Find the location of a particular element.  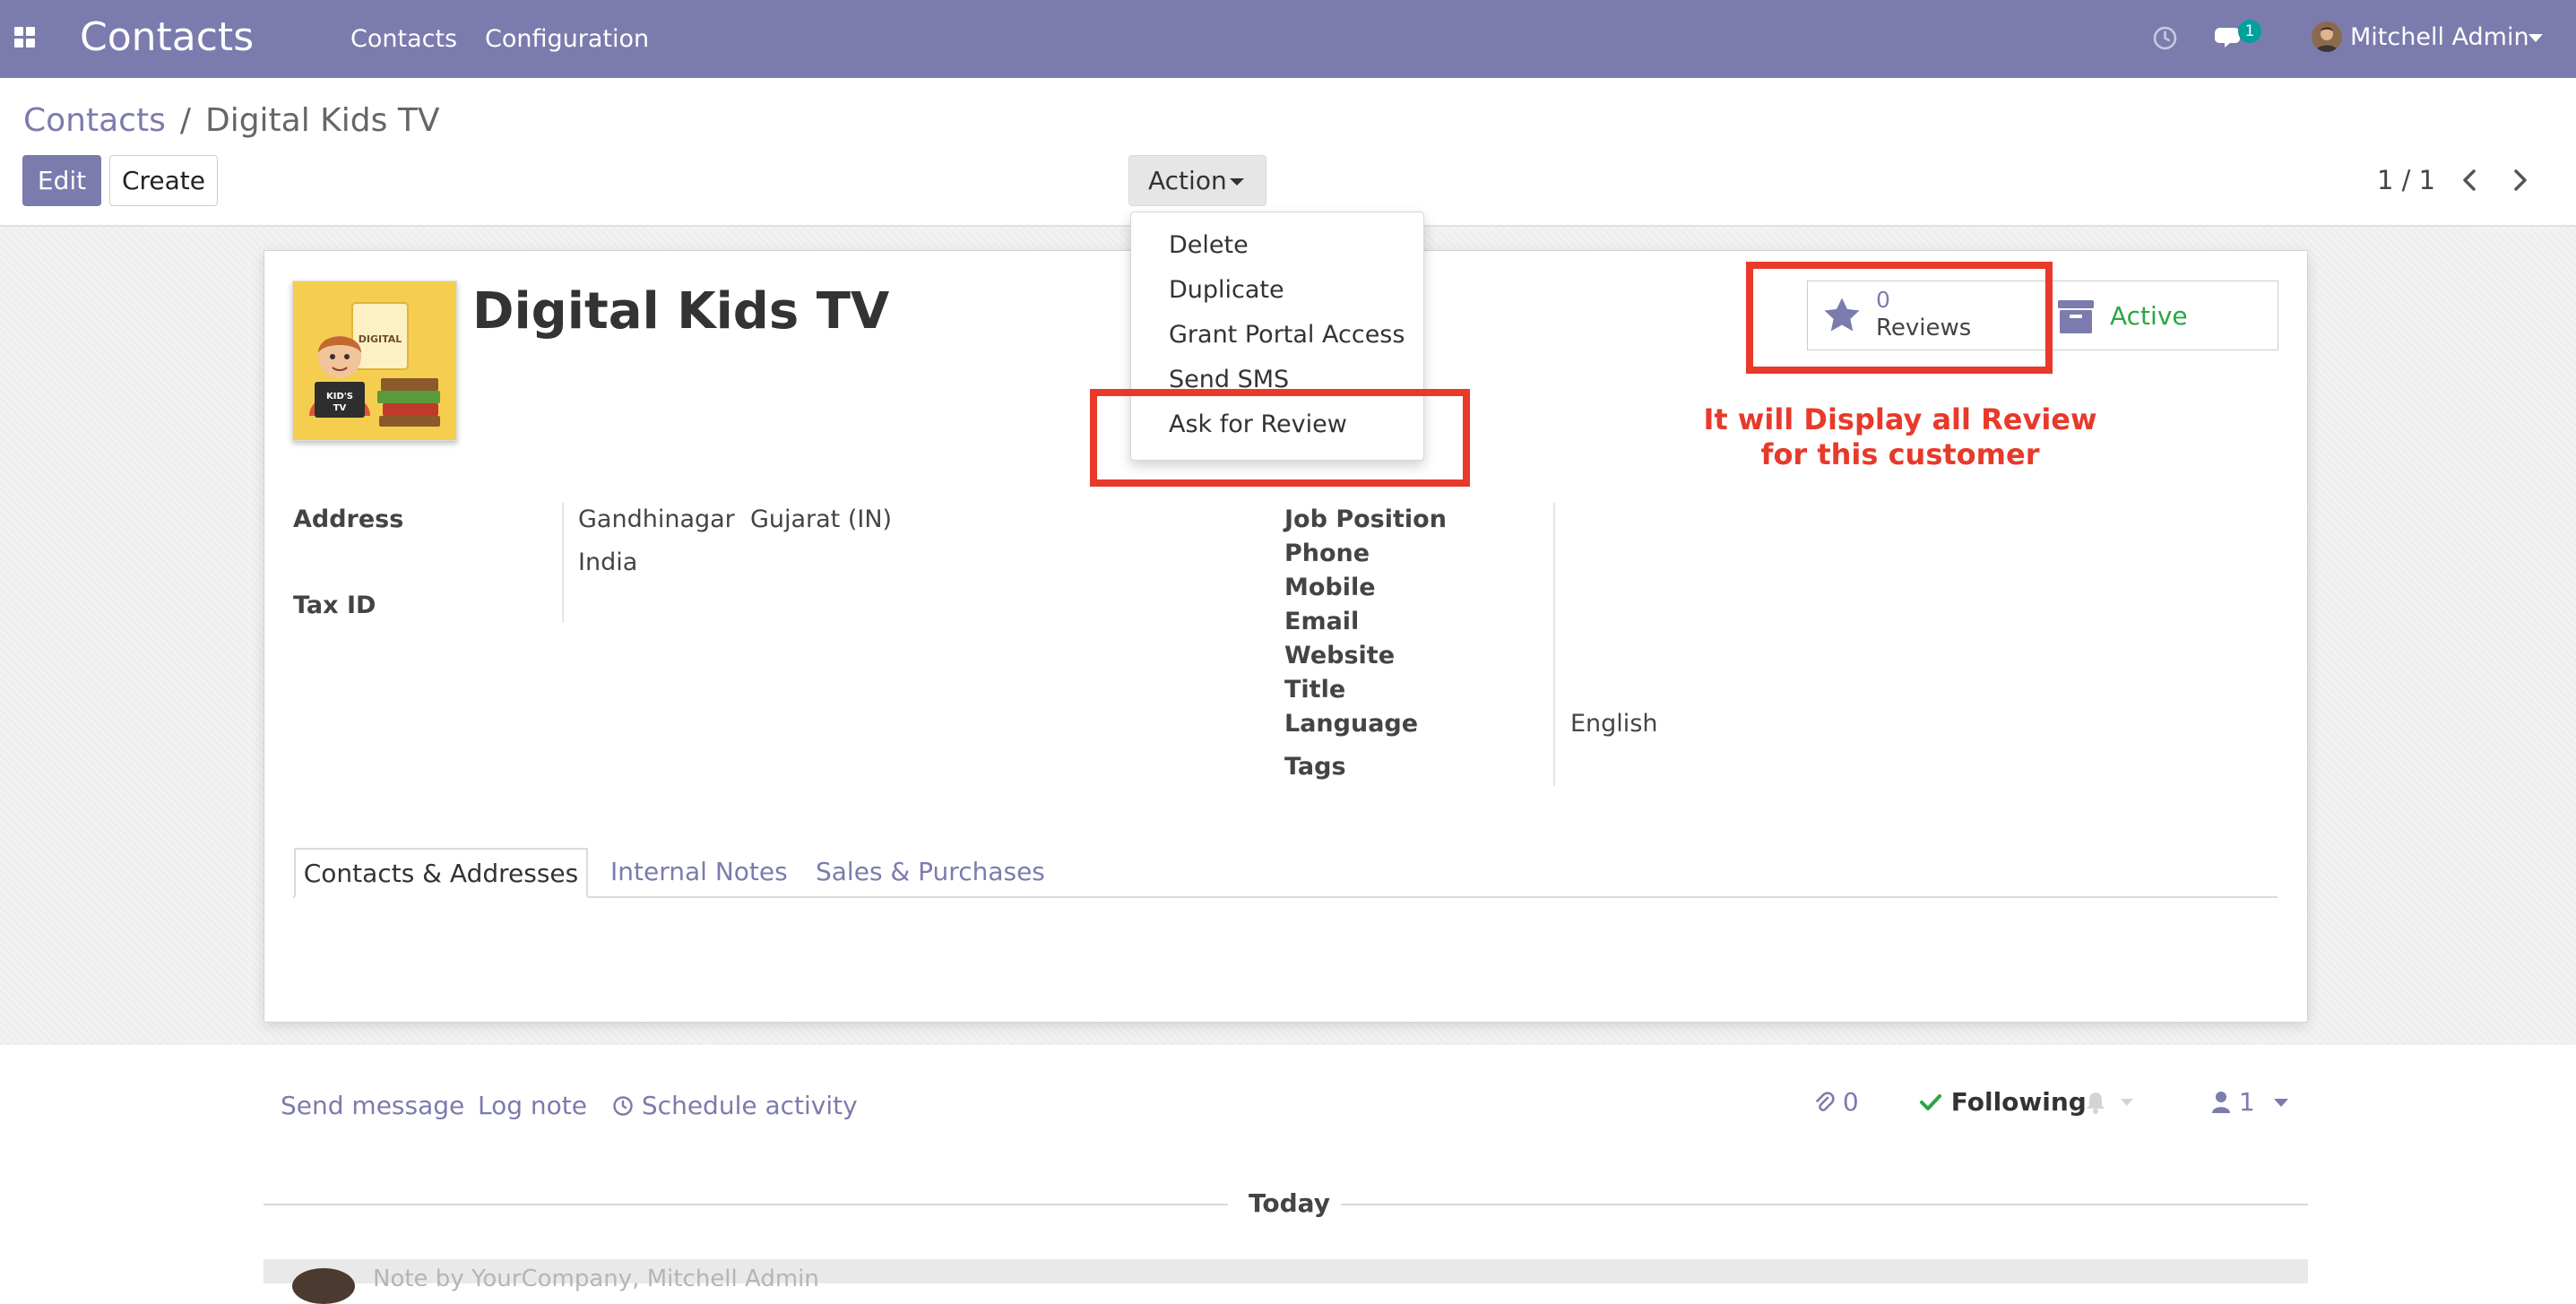

tab-internal-notes: Internal Notes is located at coordinates (699, 873).